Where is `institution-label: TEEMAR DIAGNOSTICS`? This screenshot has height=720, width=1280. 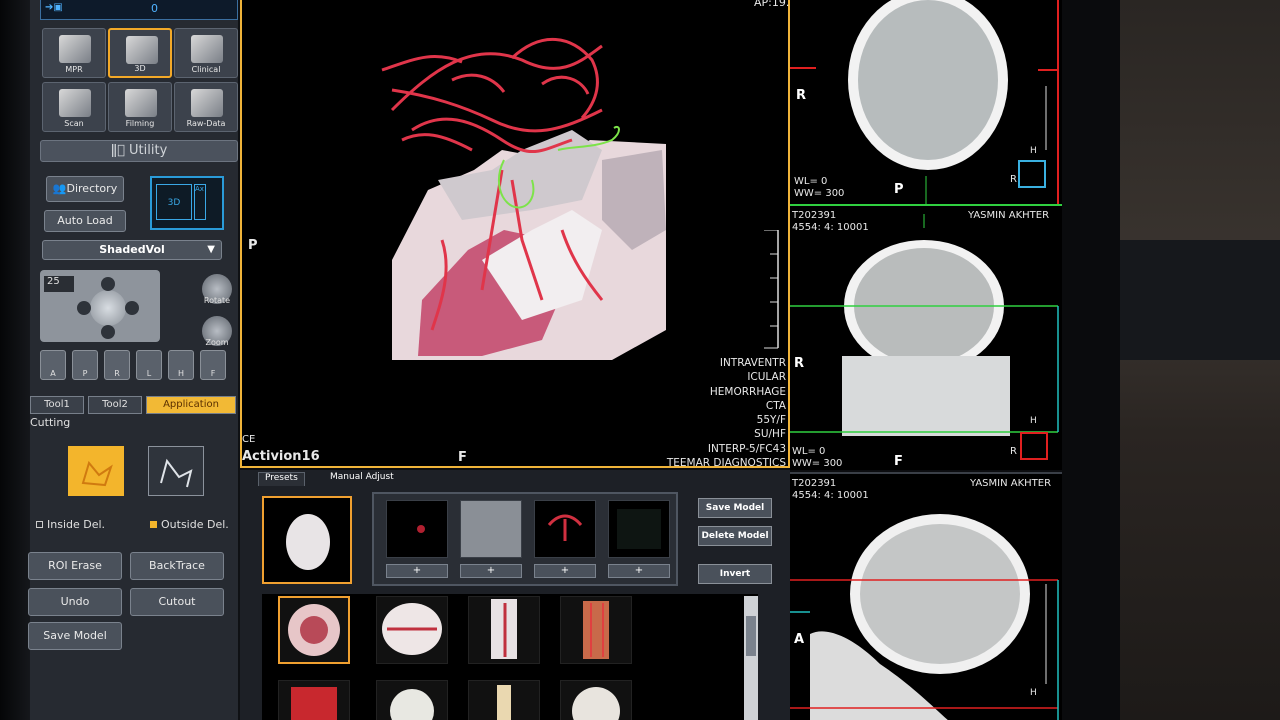 institution-label: TEEMAR DIAGNOSTICS is located at coordinates (726, 463).